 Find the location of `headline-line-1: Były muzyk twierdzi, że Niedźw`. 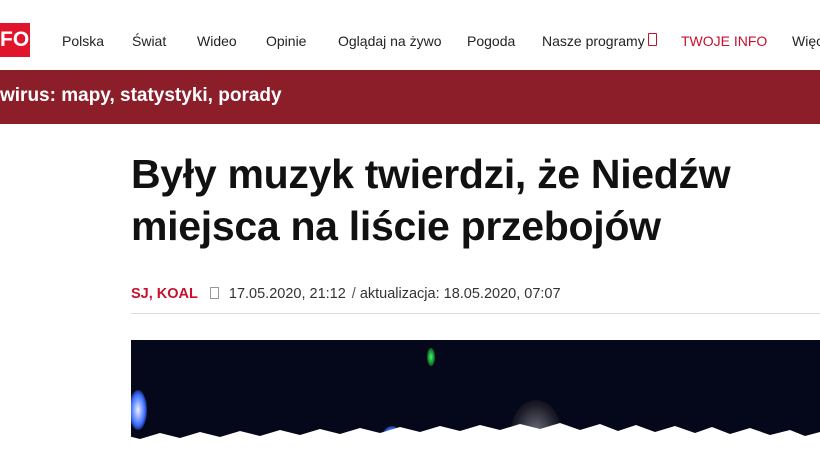

headline-line-1: Były muzyk twierdzi, że Niedźw is located at coordinates (431, 174).